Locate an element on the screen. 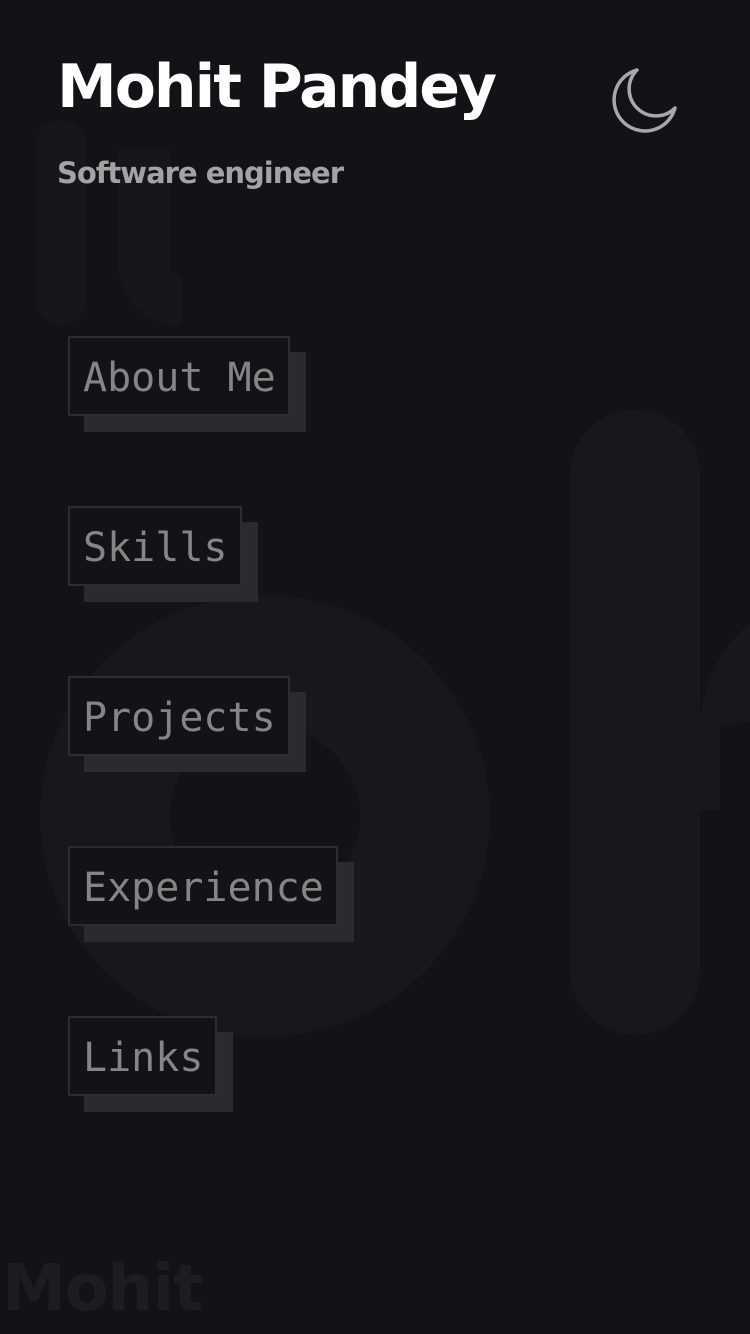 The height and width of the screenshot is (1334, 750). nav-item-projects: Projects is located at coordinates (203, 761).